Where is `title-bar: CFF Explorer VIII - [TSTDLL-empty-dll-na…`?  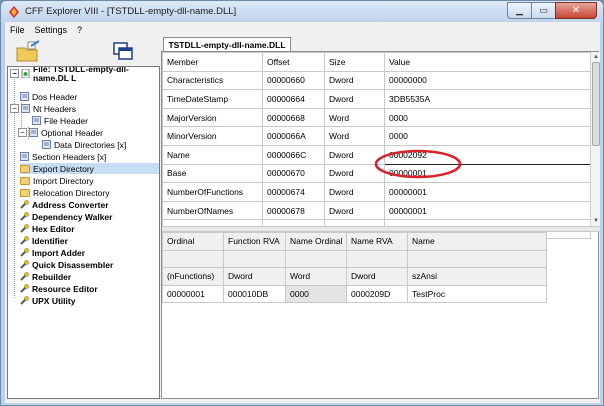 title-bar: CFF Explorer VIII - [TSTDLL-empty-dll-na… is located at coordinates (302, 12).